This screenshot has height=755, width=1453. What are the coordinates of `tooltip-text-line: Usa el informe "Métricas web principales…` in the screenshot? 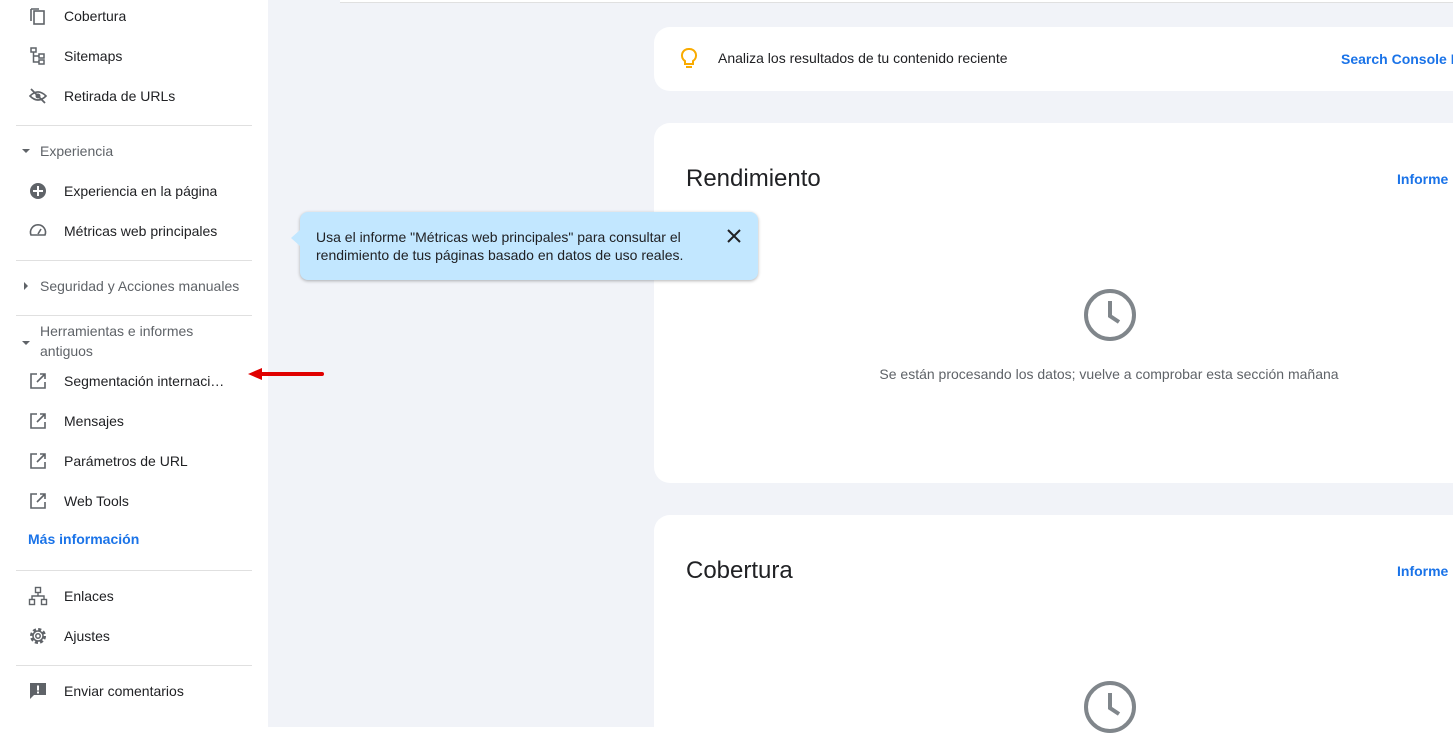 It's located at (498, 237).